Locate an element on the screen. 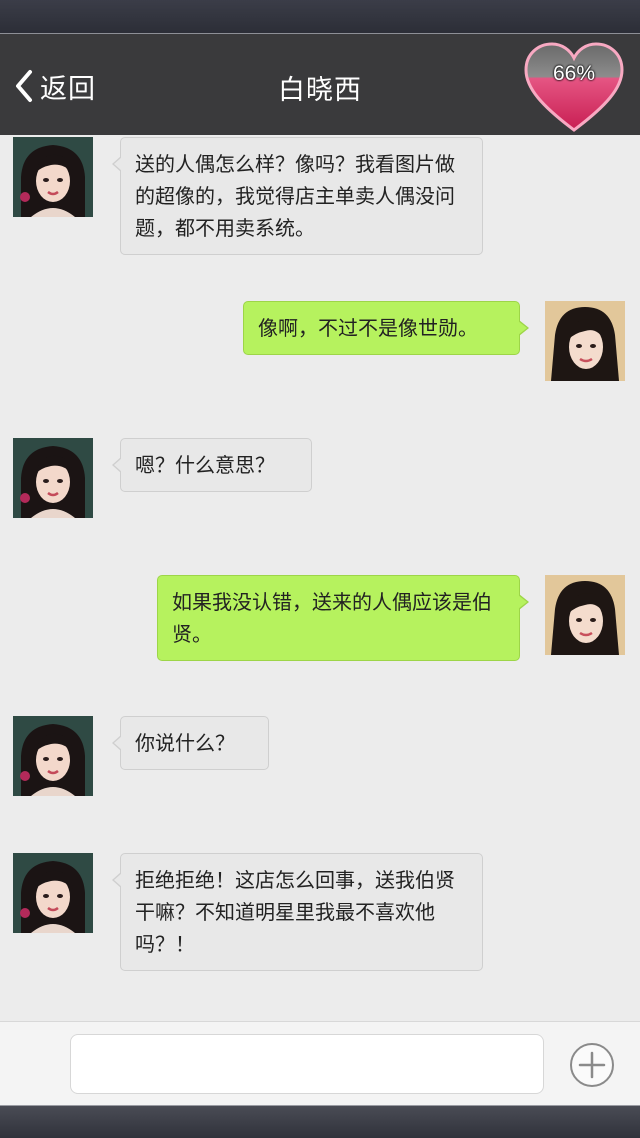 This screenshot has width=640, height=1138. status-bar is located at coordinates (320, 17).